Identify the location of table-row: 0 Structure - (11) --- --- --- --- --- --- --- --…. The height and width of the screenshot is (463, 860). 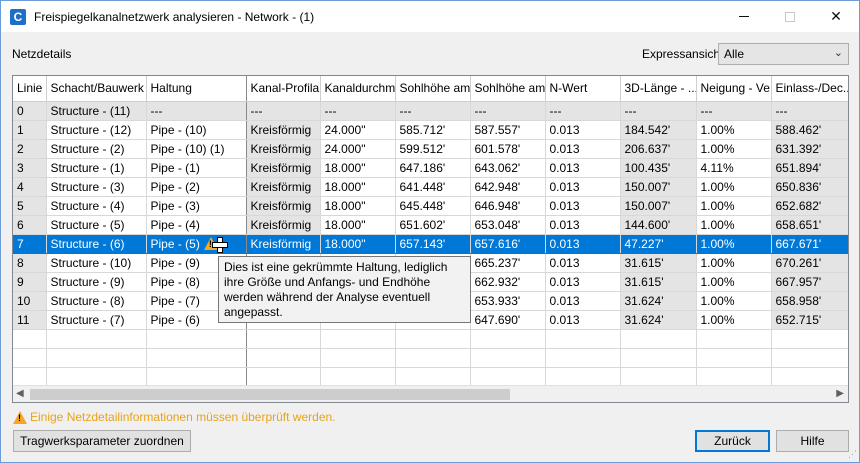
(430, 111).